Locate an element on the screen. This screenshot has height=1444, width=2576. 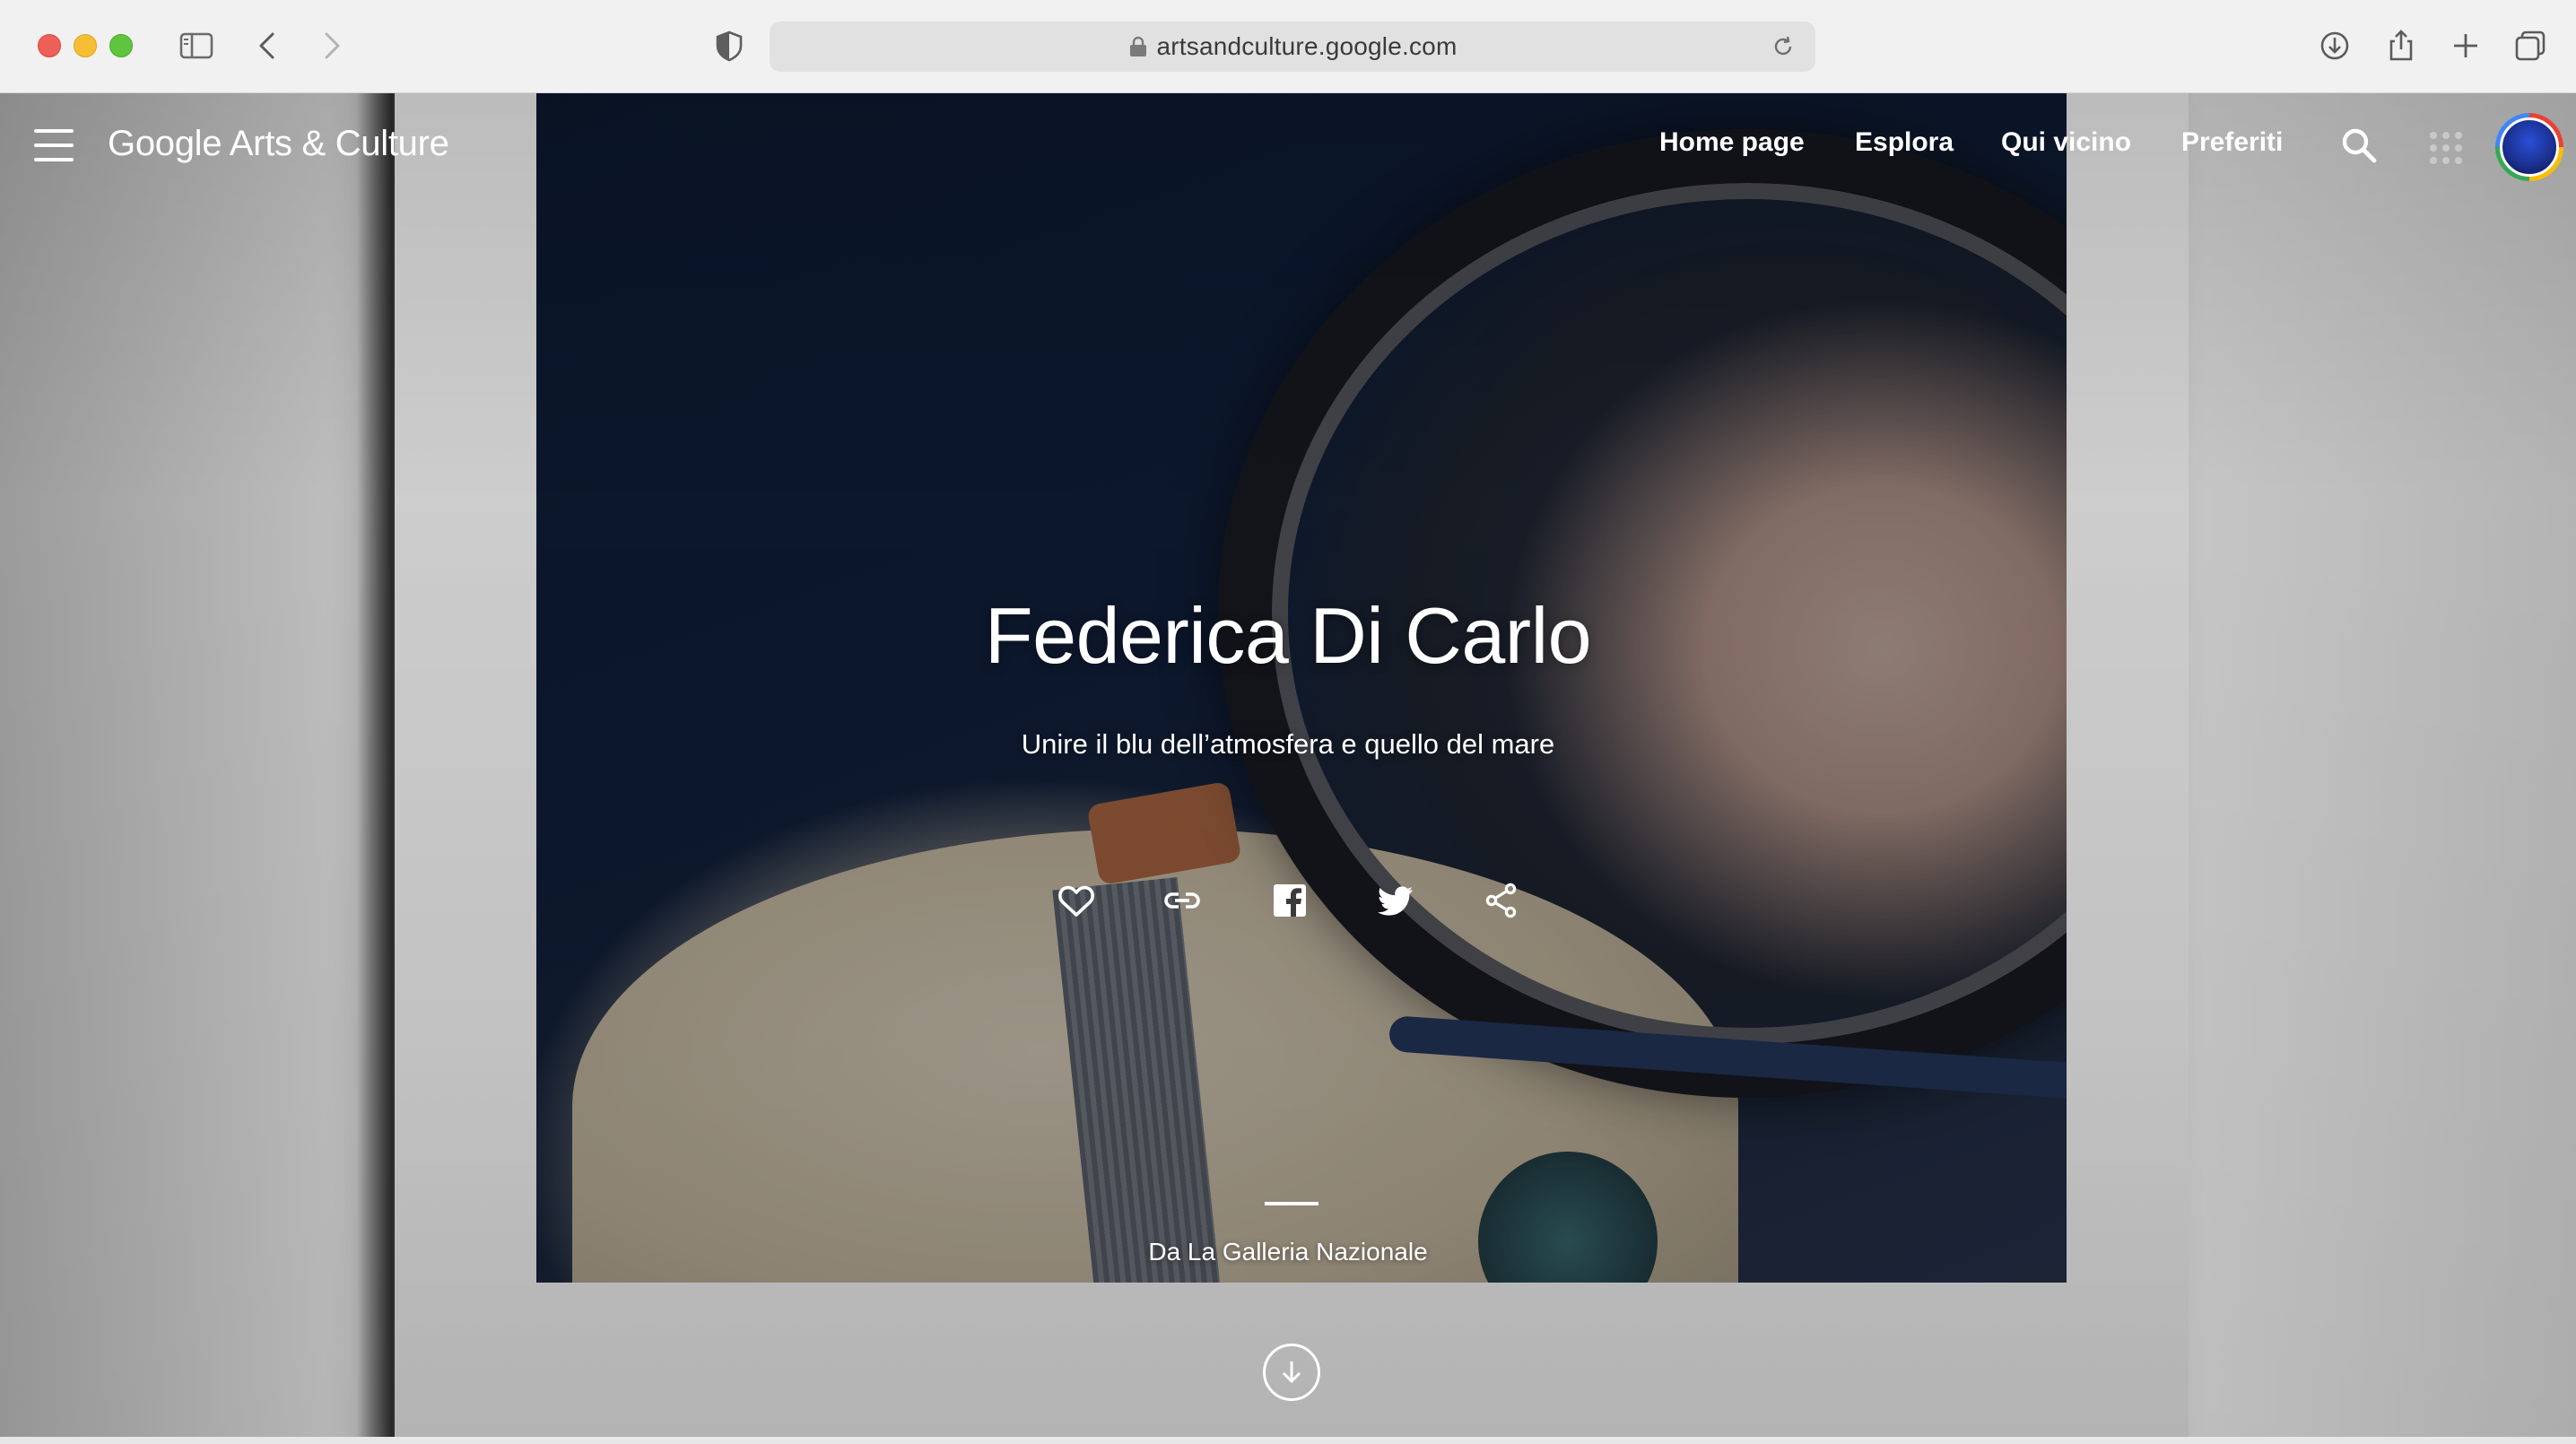
page-bottom-edge is located at coordinates (1288, 1440).